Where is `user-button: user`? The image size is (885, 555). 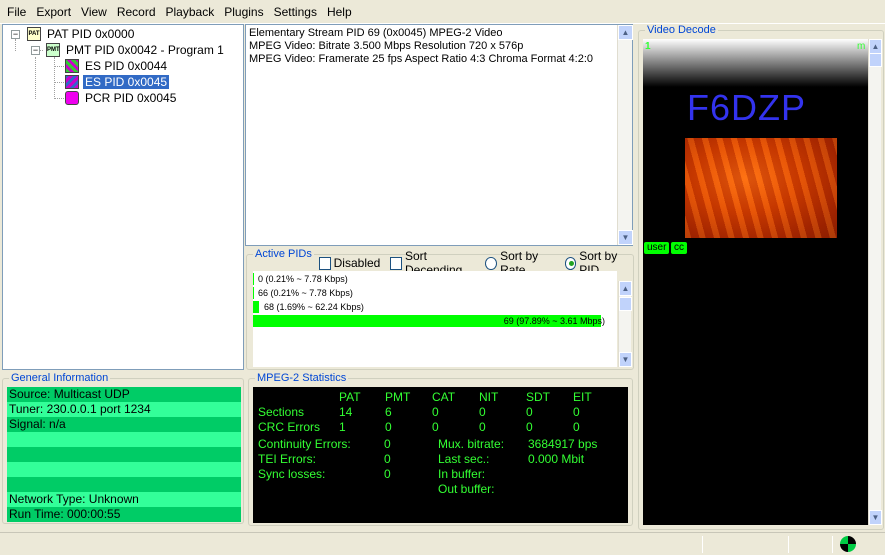
user-button: user is located at coordinates (657, 248).